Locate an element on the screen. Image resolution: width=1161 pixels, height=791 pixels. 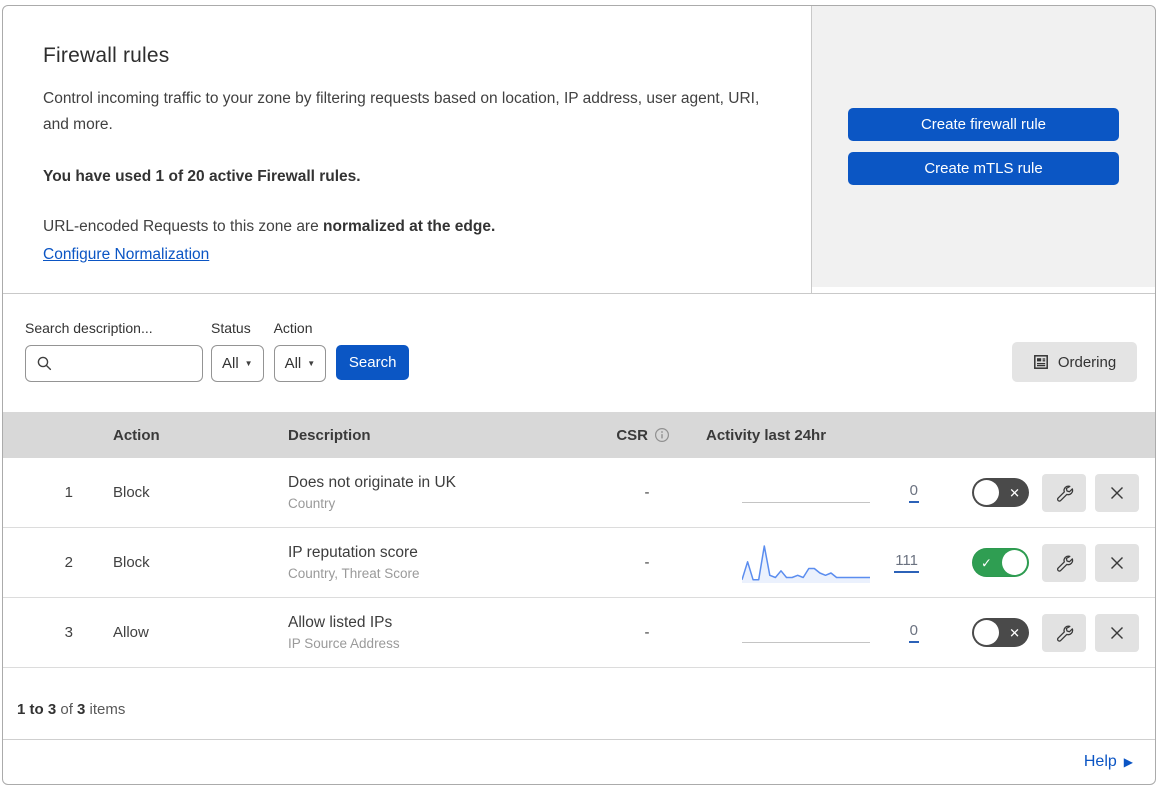
rule-description-cell: IP reputation score Country, Threat Score is located at coordinates (425, 562).